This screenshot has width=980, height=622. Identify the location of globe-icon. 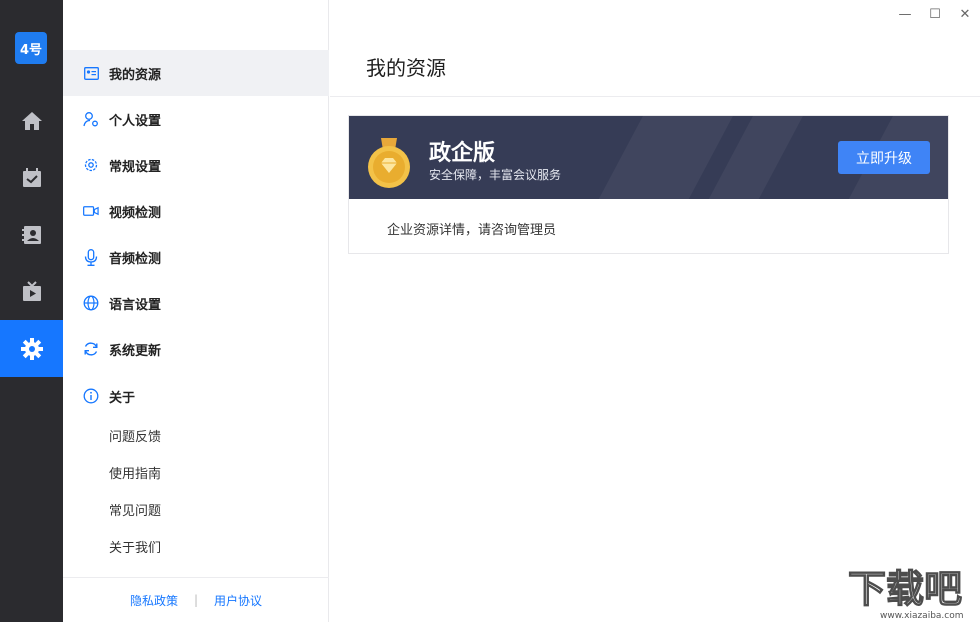
(91, 303).